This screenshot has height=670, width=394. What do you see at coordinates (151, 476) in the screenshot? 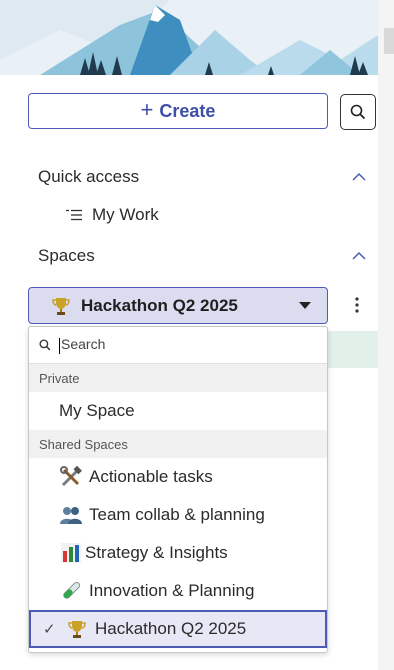
I see `space-option-label: Actionable tasks` at bounding box center [151, 476].